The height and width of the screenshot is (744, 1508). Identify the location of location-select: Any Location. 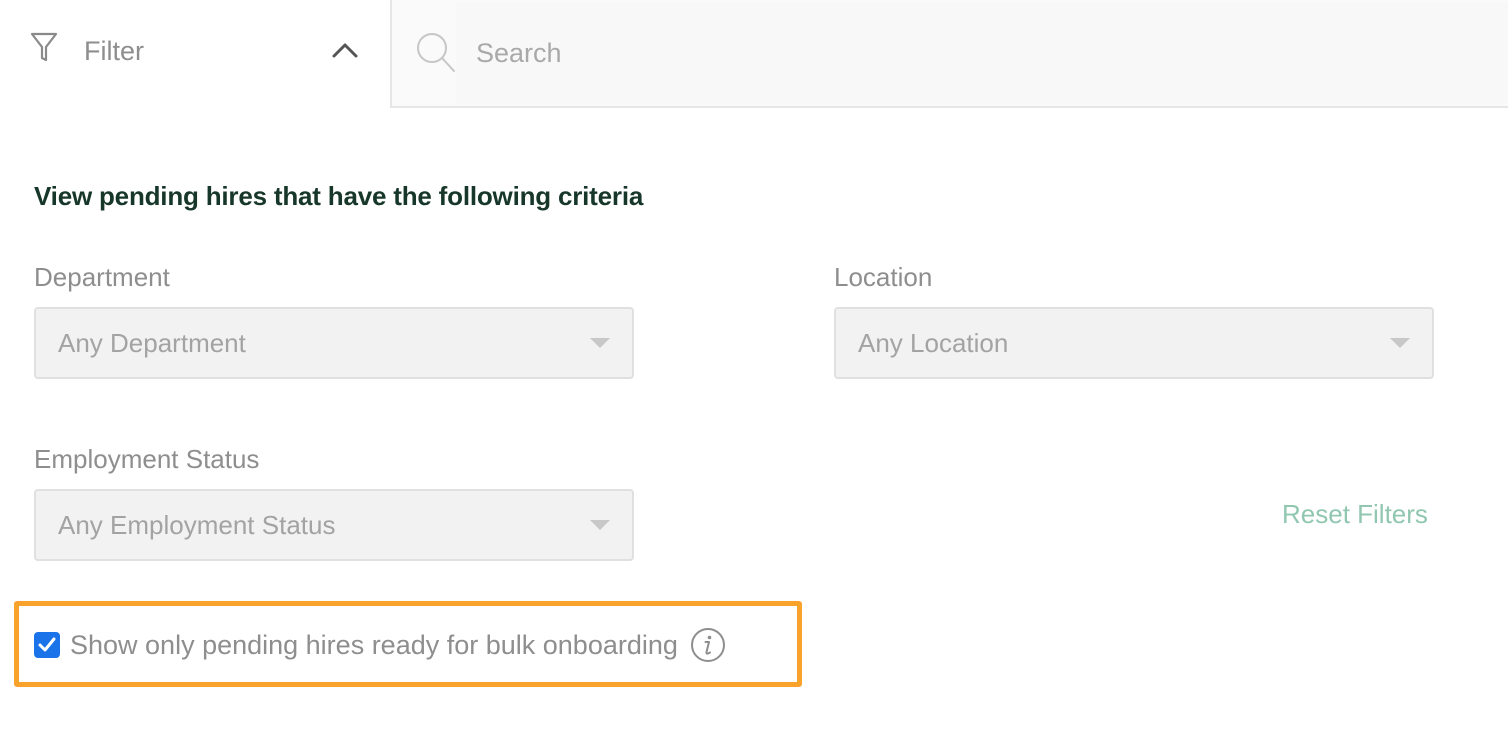
(1134, 343).